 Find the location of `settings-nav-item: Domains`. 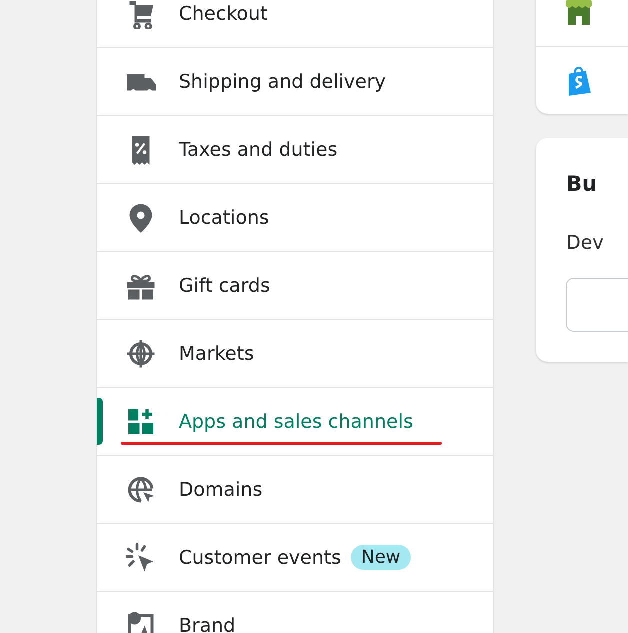

settings-nav-item: Domains is located at coordinates (295, 490).